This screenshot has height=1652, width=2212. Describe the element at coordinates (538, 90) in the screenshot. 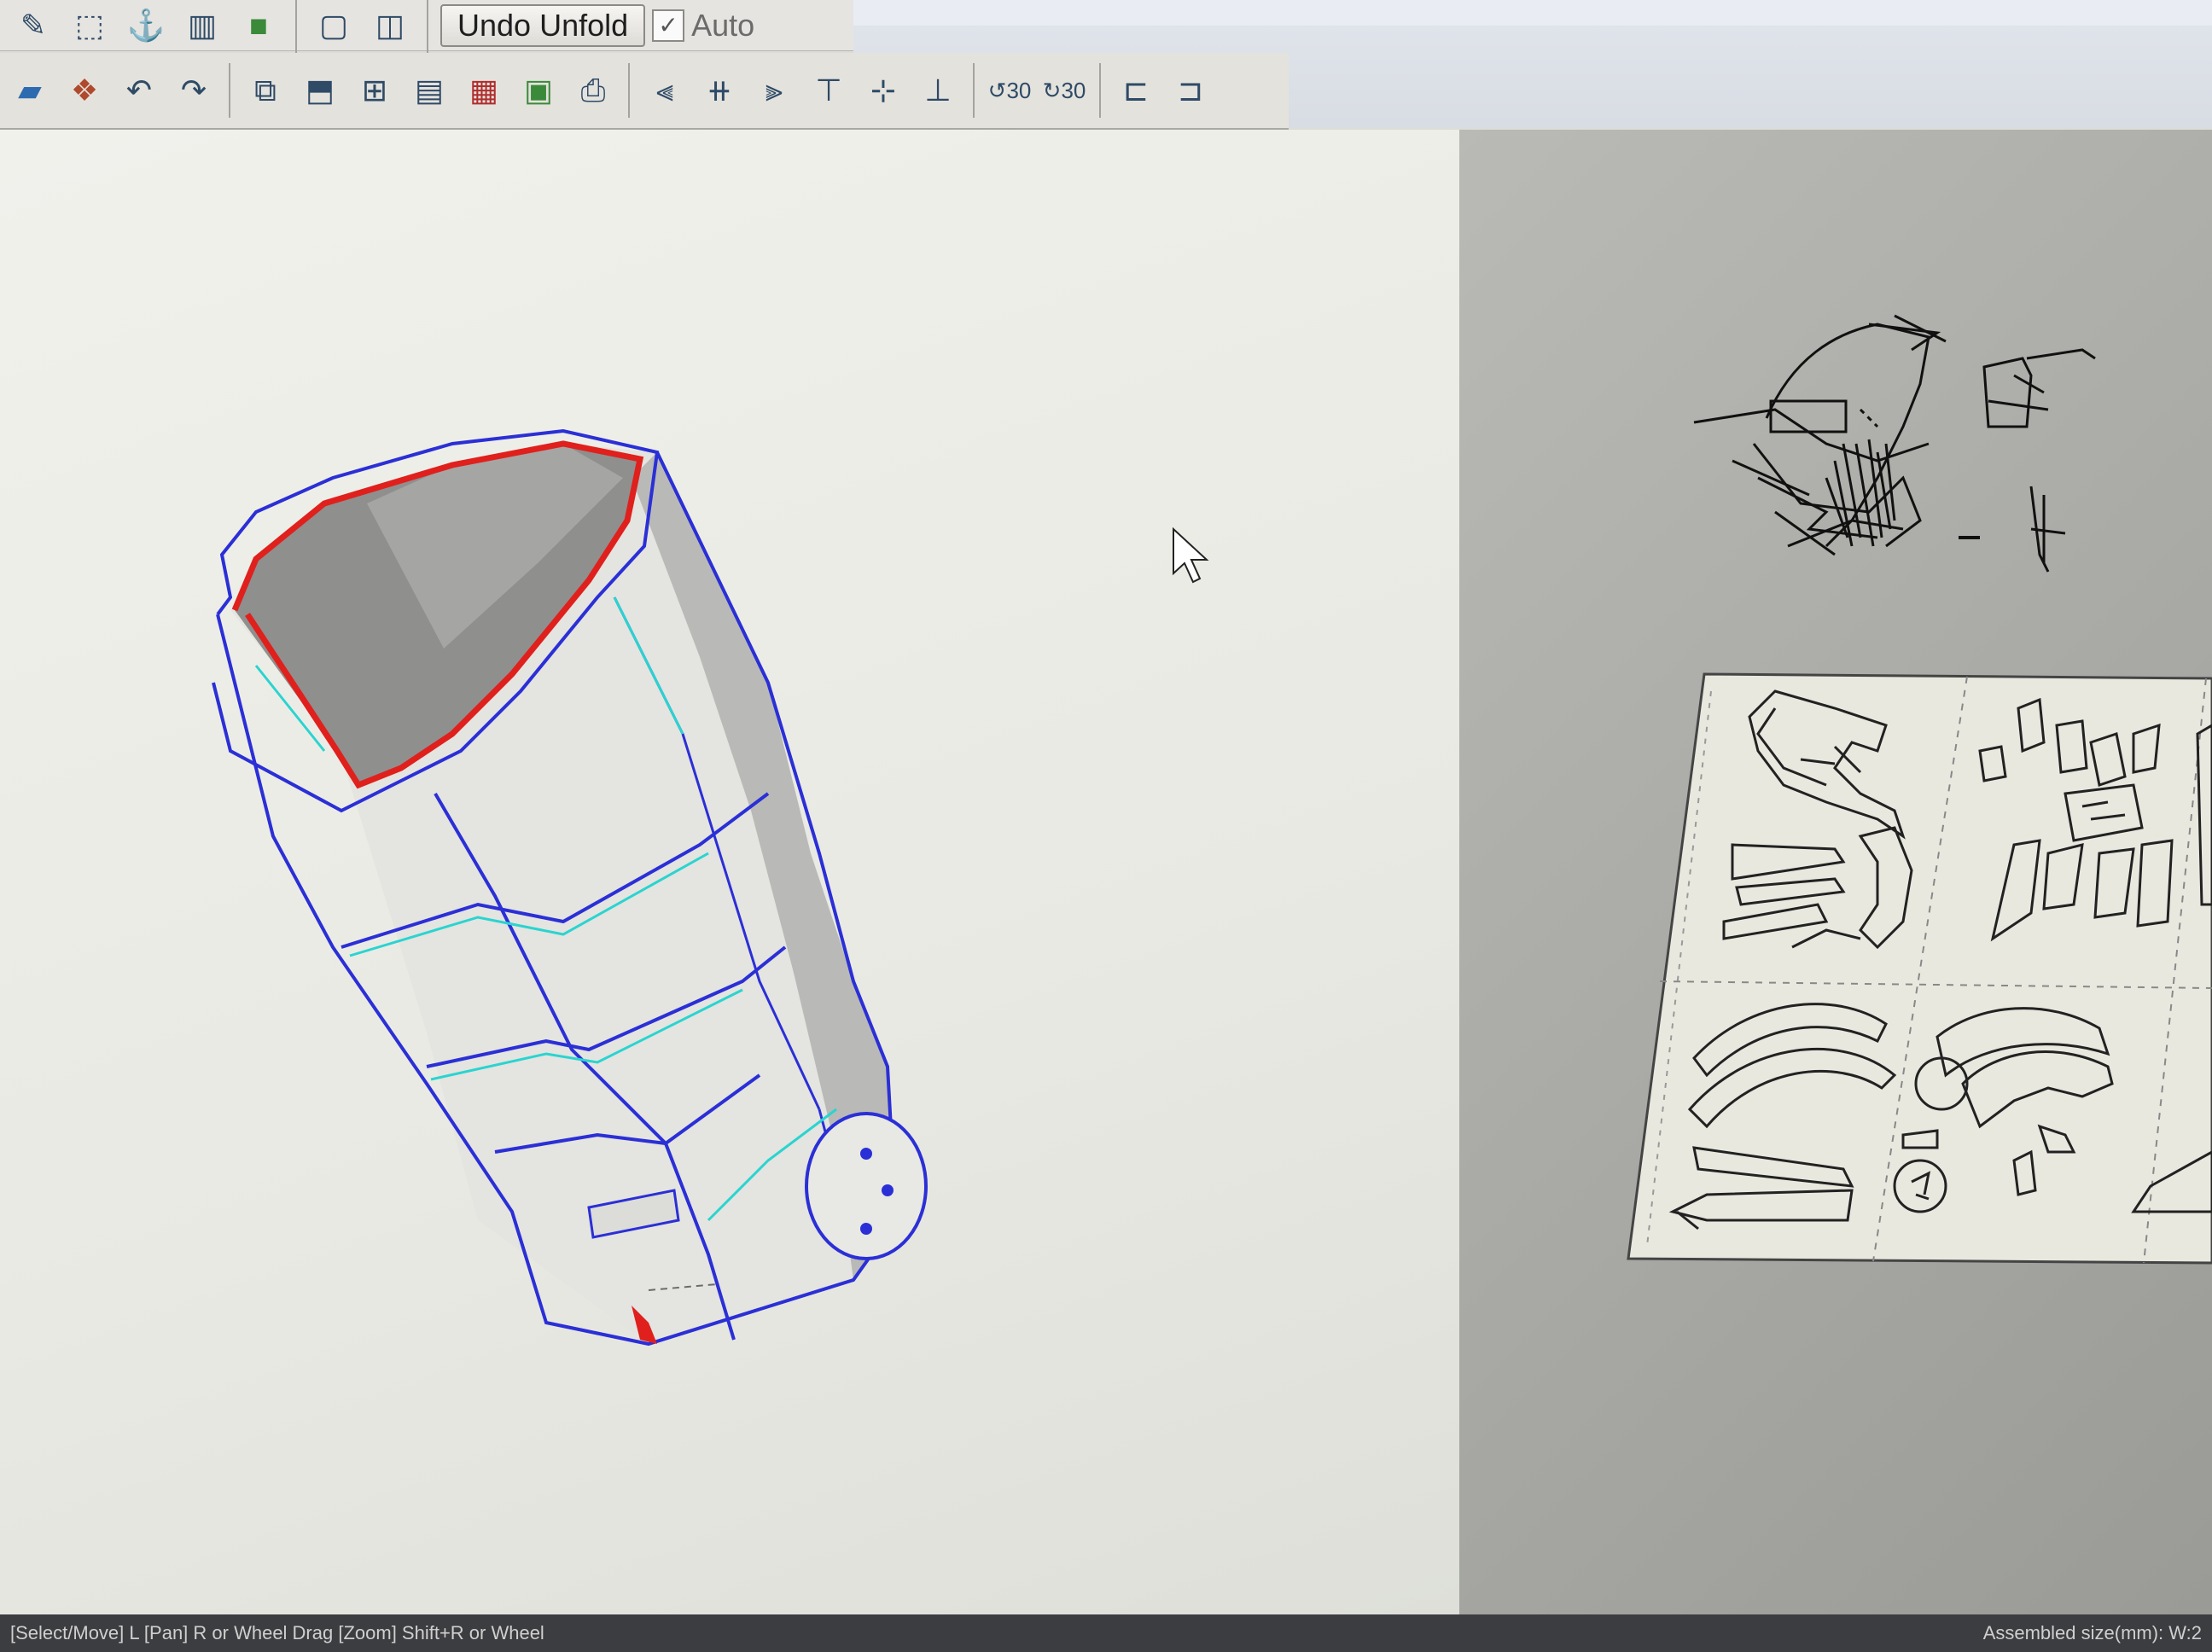

I see `preview-icon: ▣` at that location.